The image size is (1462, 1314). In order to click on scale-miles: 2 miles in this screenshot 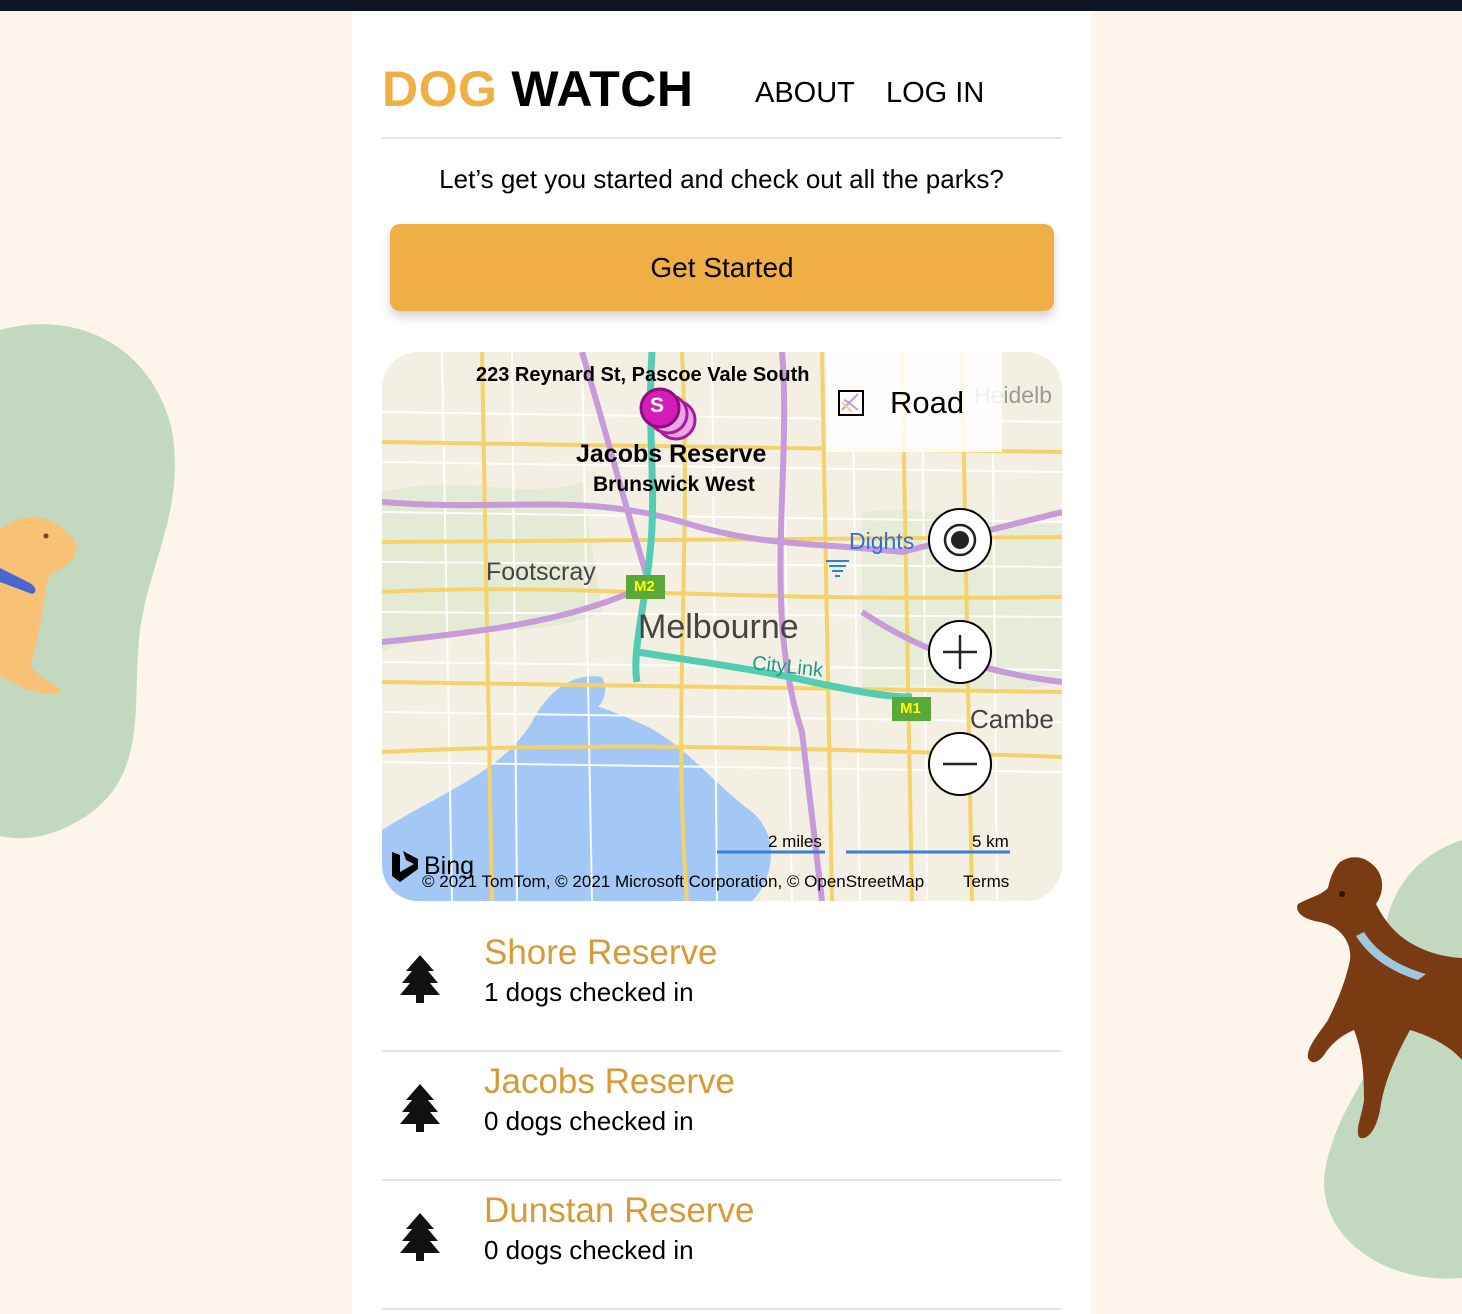, I will do `click(795, 841)`.